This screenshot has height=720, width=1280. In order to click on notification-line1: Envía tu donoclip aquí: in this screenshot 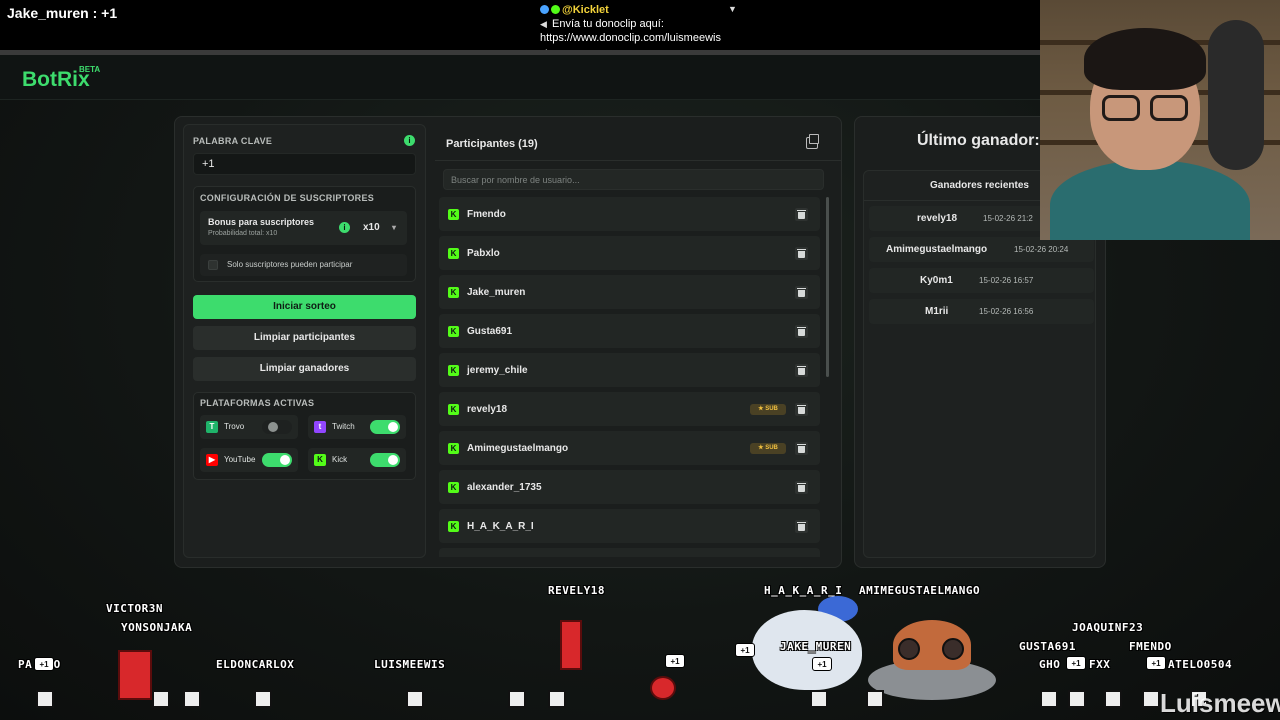, I will do `click(608, 24)`.